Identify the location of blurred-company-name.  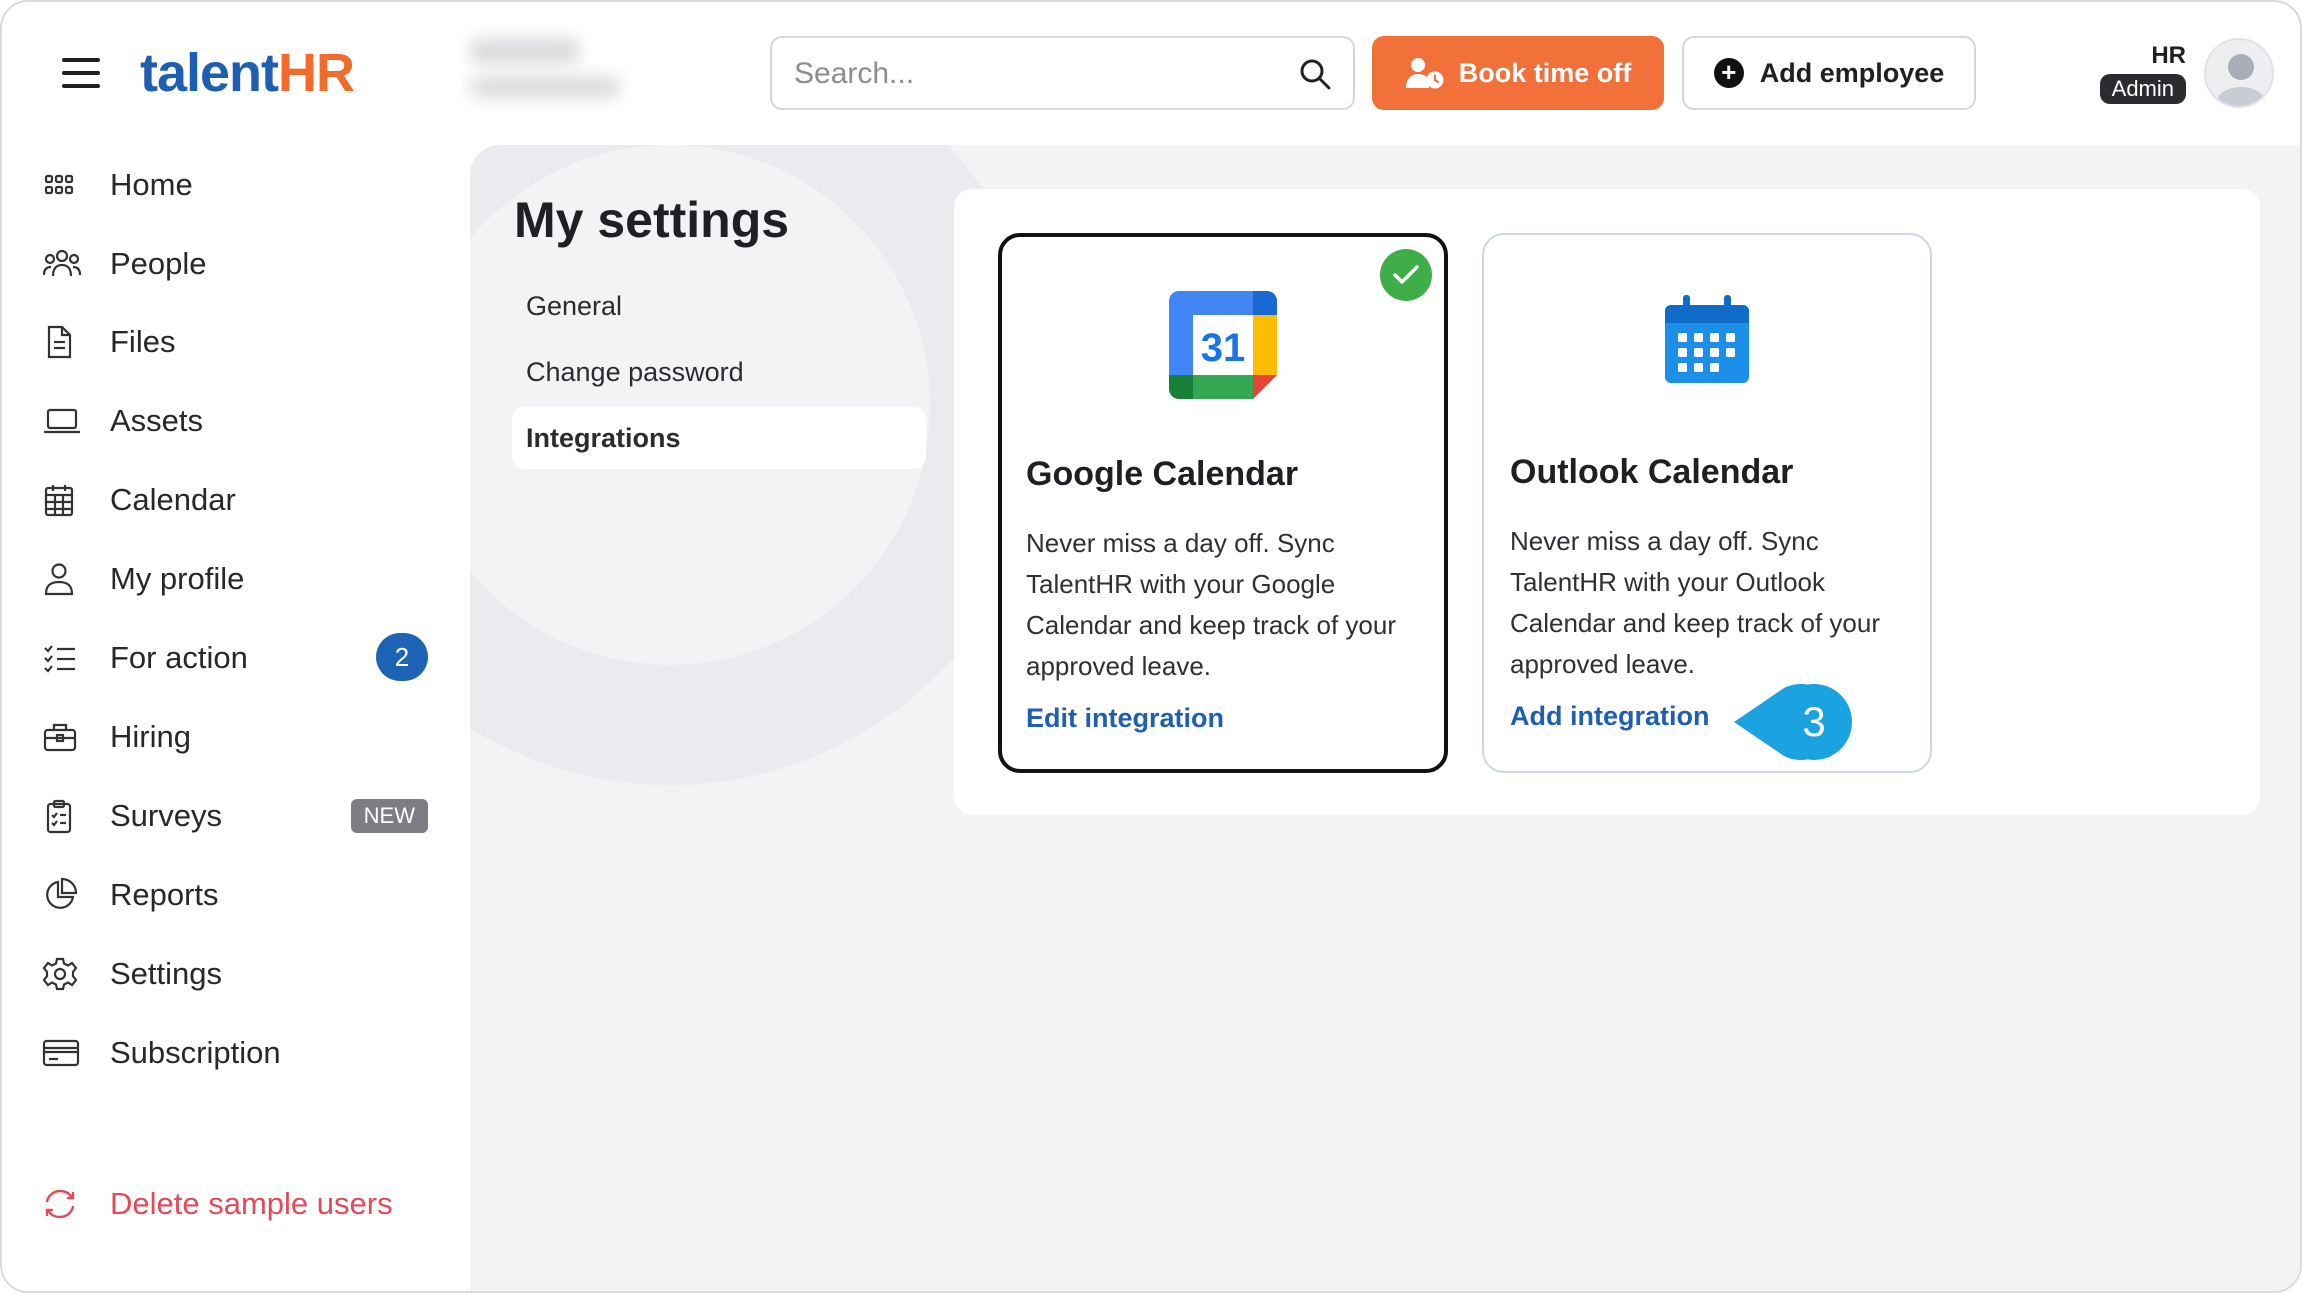
(545, 73).